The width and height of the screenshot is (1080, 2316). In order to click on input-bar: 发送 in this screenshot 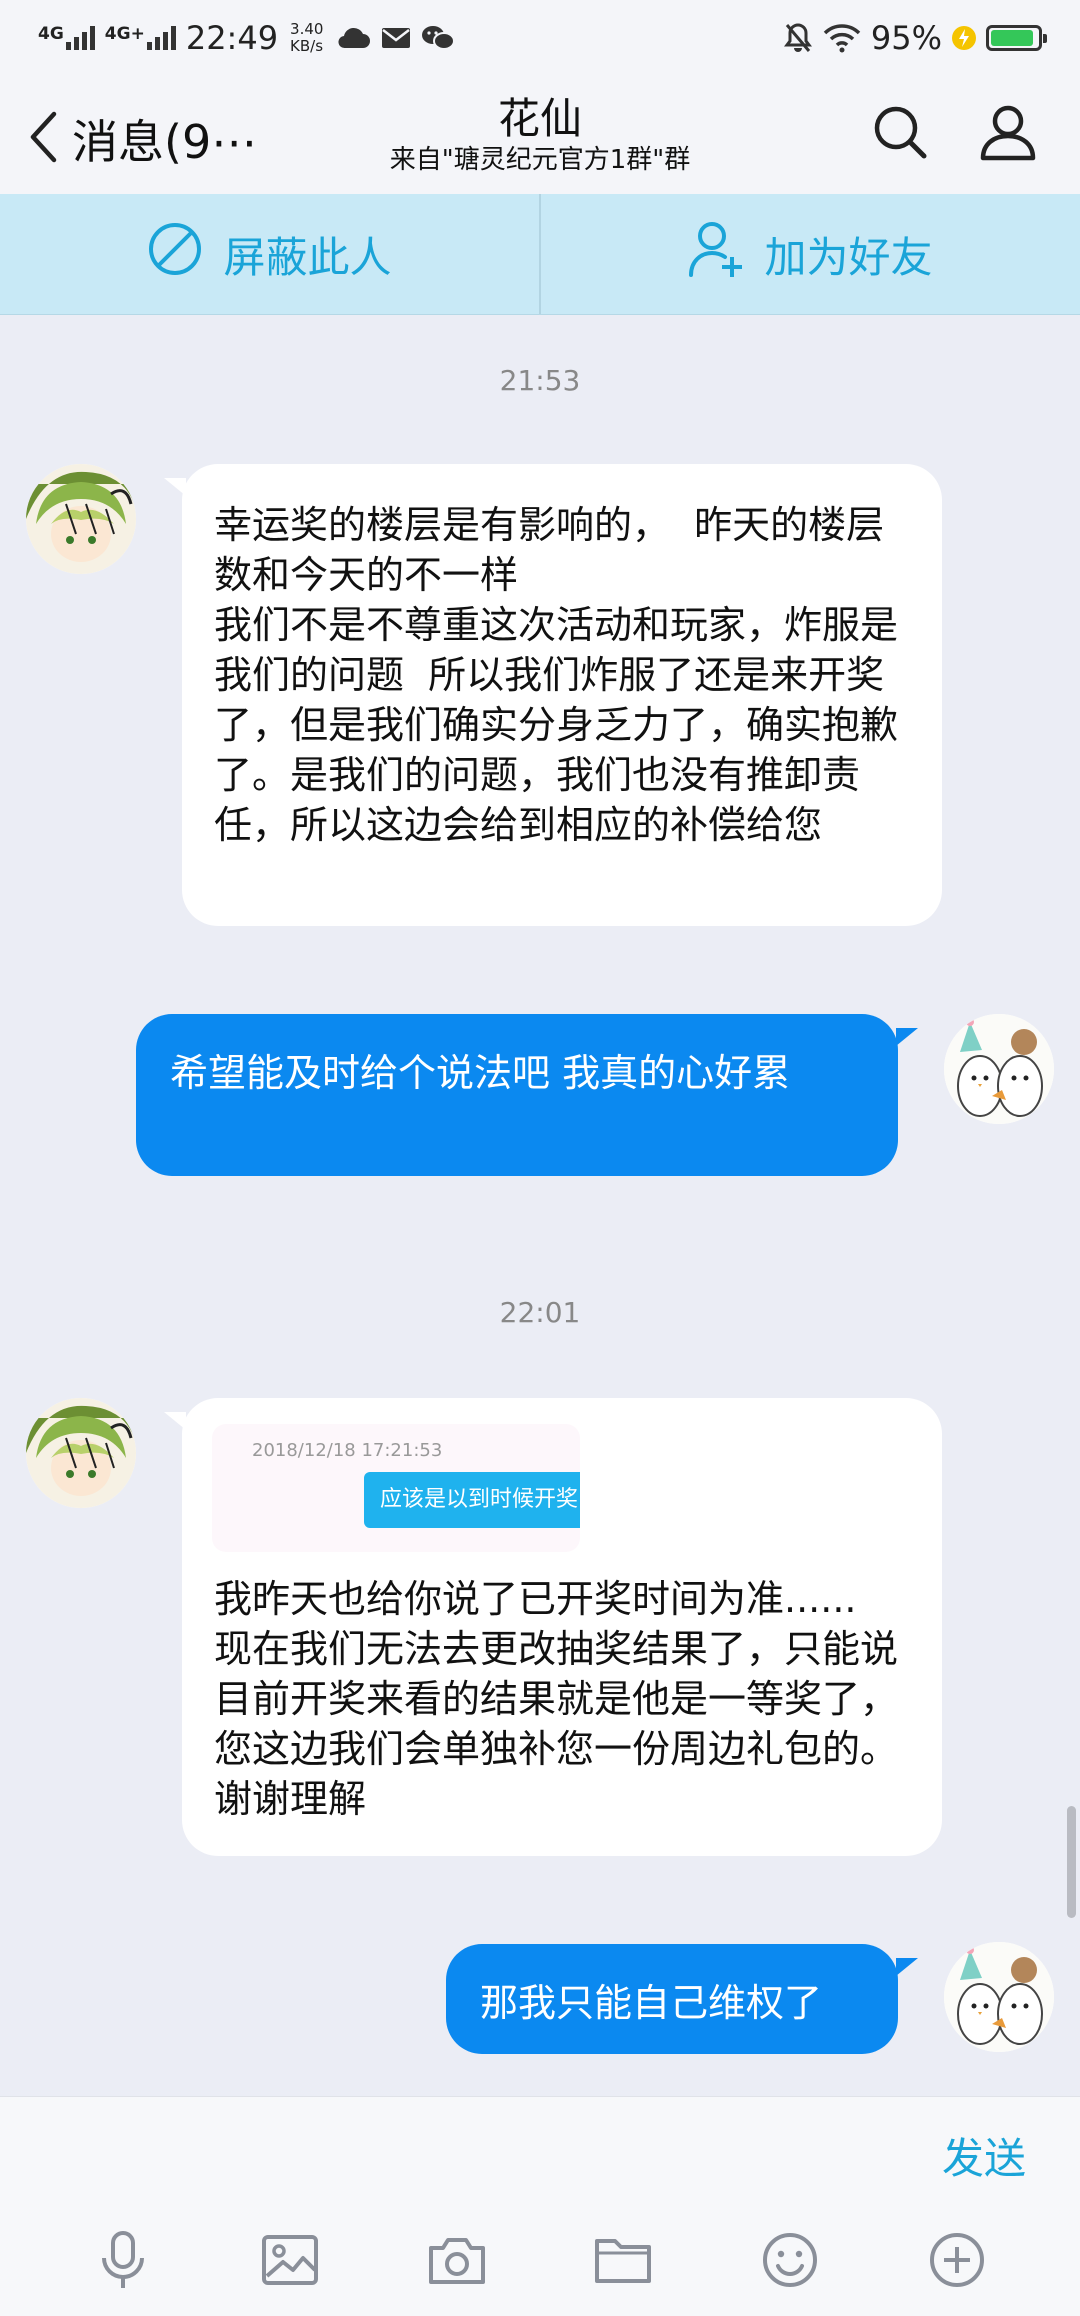, I will do `click(540, 2153)`.